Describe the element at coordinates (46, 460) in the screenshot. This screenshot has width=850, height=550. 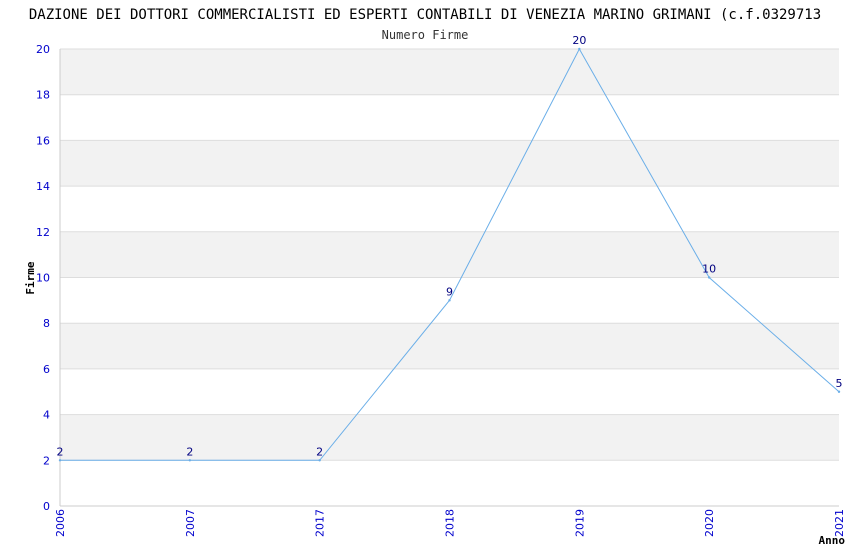
I see `y-tick-label: 2` at that location.